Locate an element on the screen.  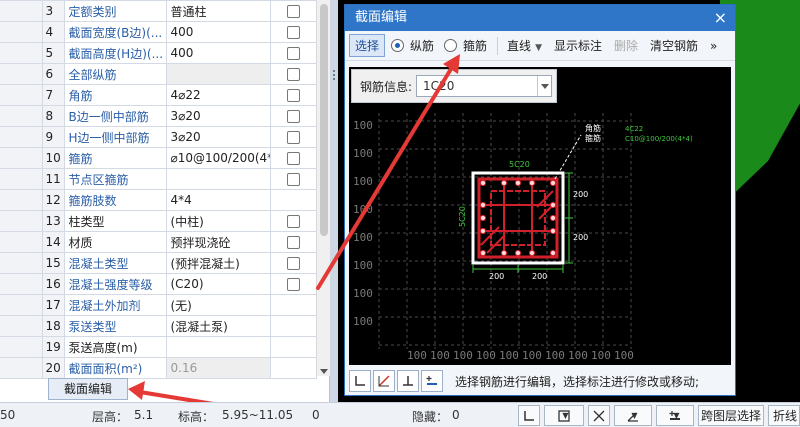
snap-mode-dropdown: ▼ is located at coordinates (564, 415).